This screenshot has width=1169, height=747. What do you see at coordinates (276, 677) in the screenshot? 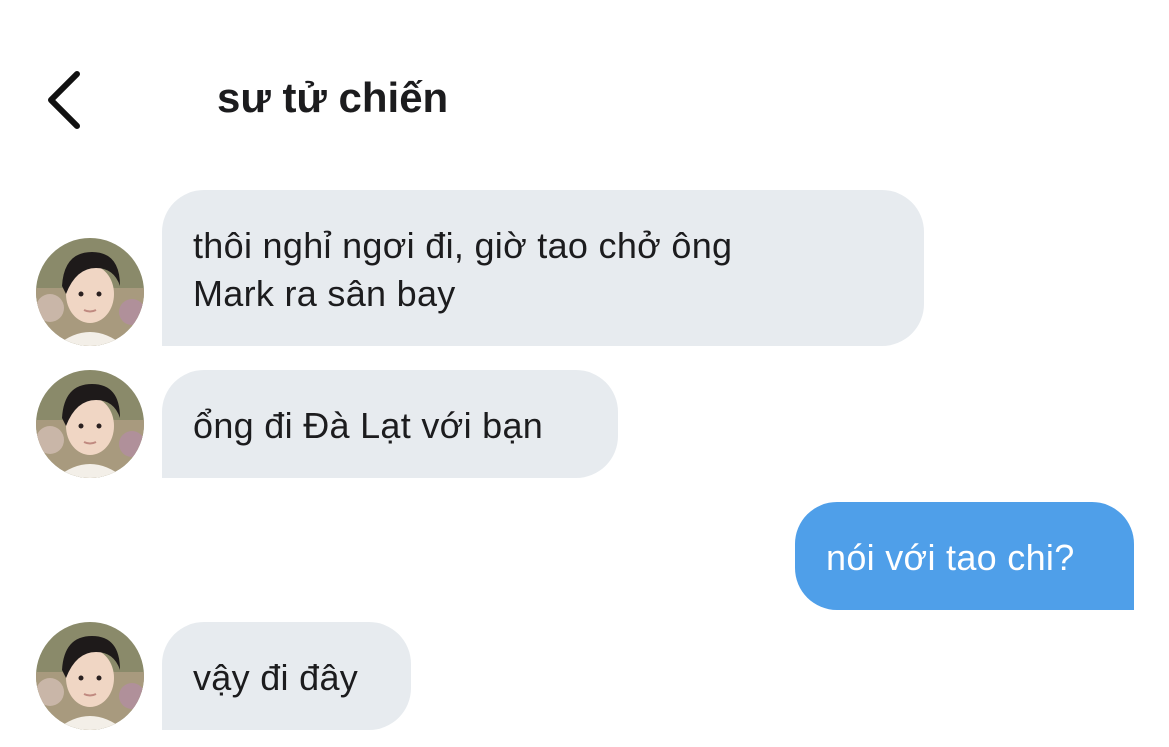
I see `message-line: vậy đi đây` at bounding box center [276, 677].